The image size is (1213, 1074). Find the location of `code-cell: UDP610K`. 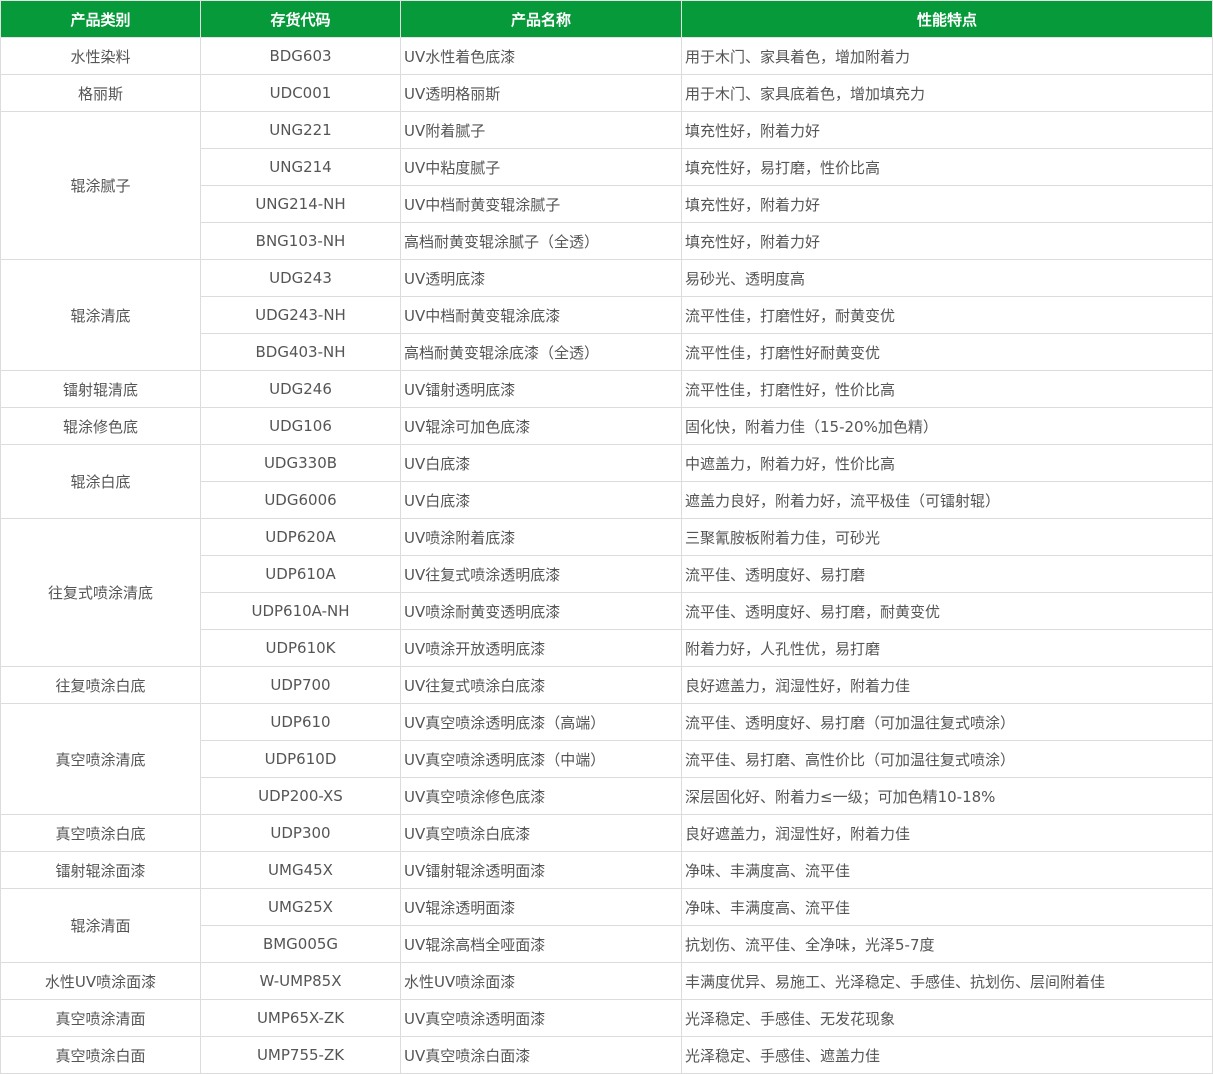

code-cell: UDP610K is located at coordinates (300, 648).